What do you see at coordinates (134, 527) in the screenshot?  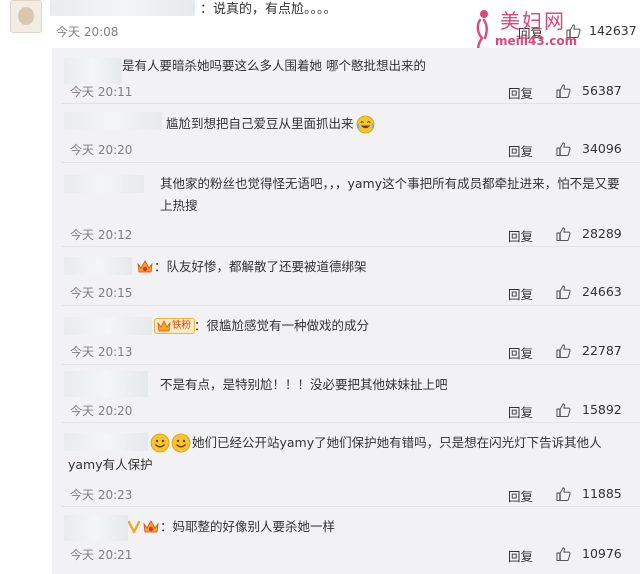 I see `verified-v-icon` at bounding box center [134, 527].